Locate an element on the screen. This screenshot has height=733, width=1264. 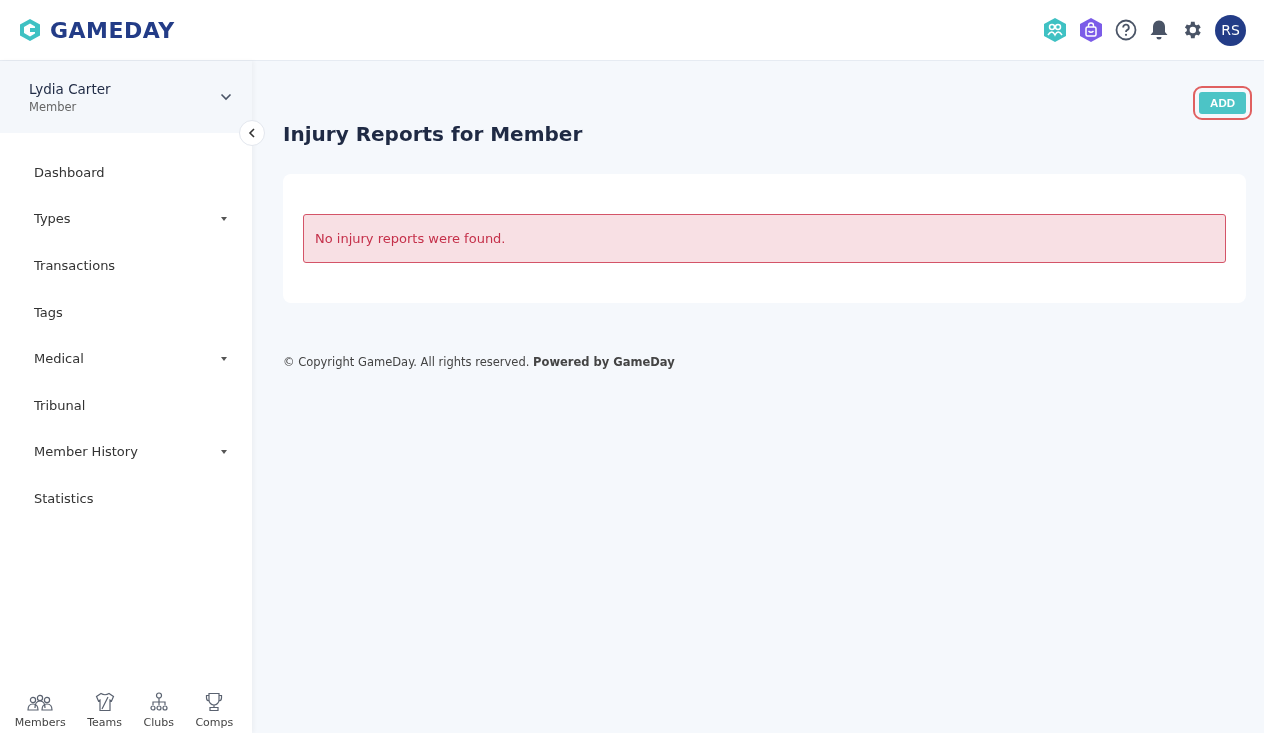
collapse-sidebar-button is located at coordinates (252, 133).